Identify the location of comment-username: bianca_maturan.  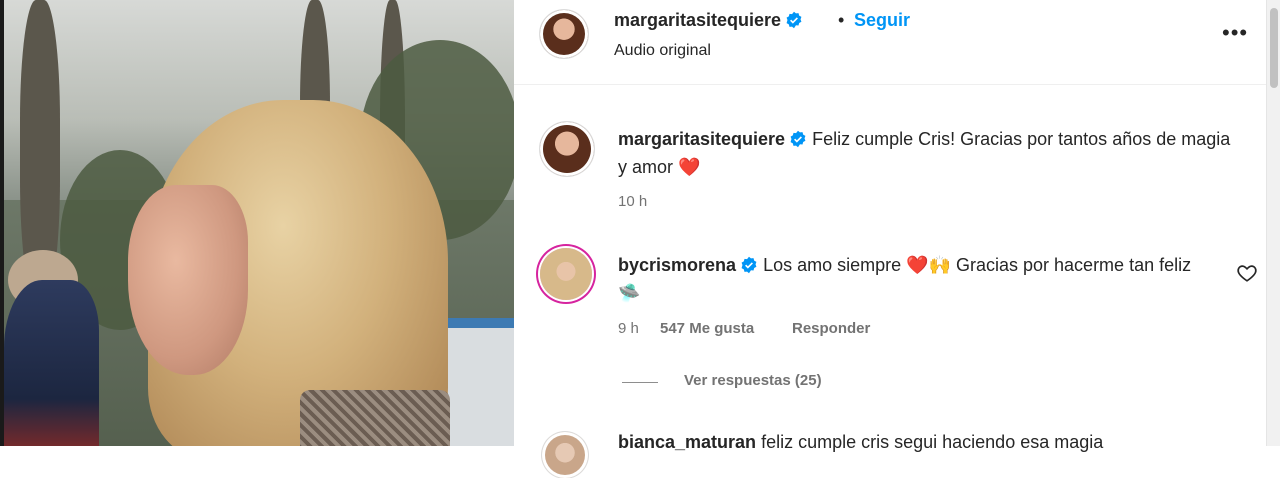
(687, 442).